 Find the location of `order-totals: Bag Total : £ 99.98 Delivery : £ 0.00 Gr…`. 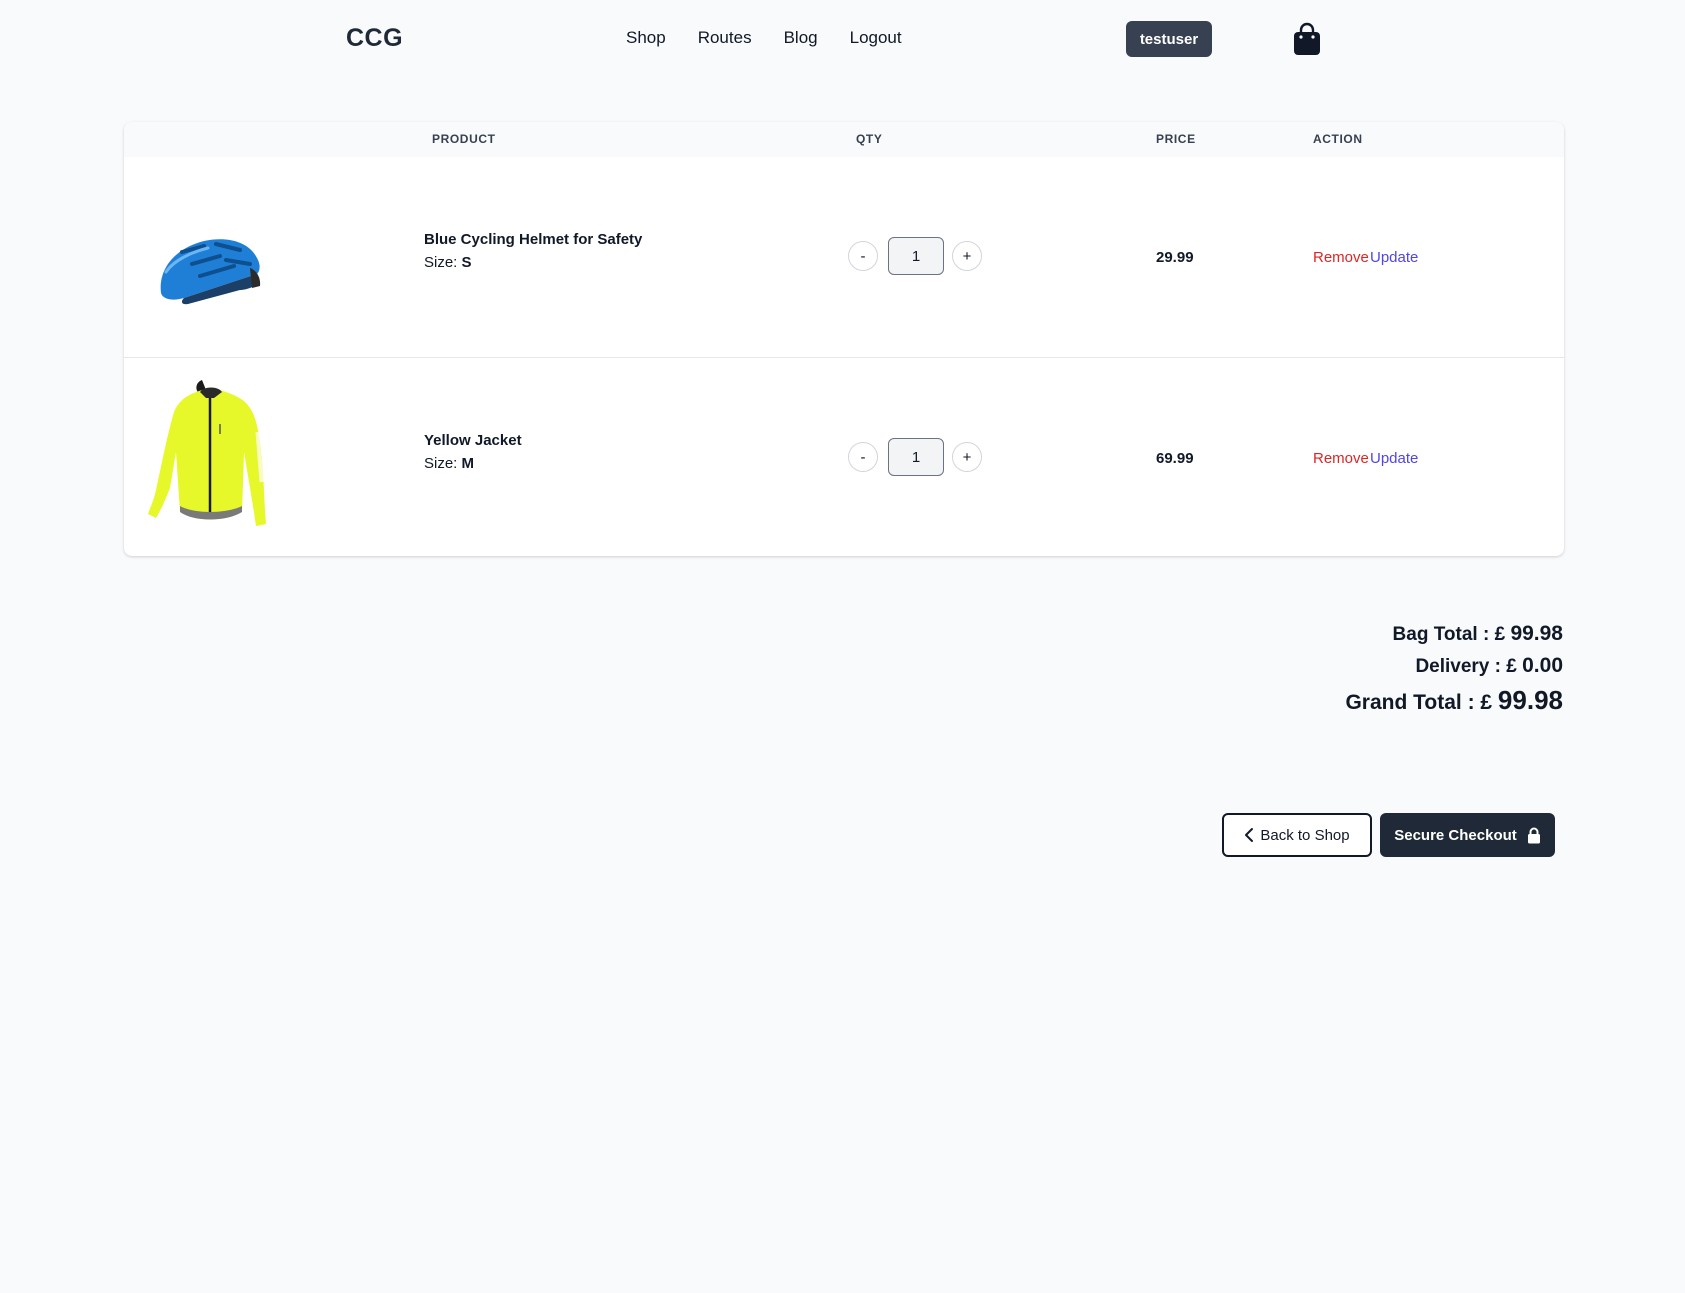

order-totals: Bag Total : £ 99.98 Delivery : £ 0.00 Gr… is located at coordinates (1454, 669).